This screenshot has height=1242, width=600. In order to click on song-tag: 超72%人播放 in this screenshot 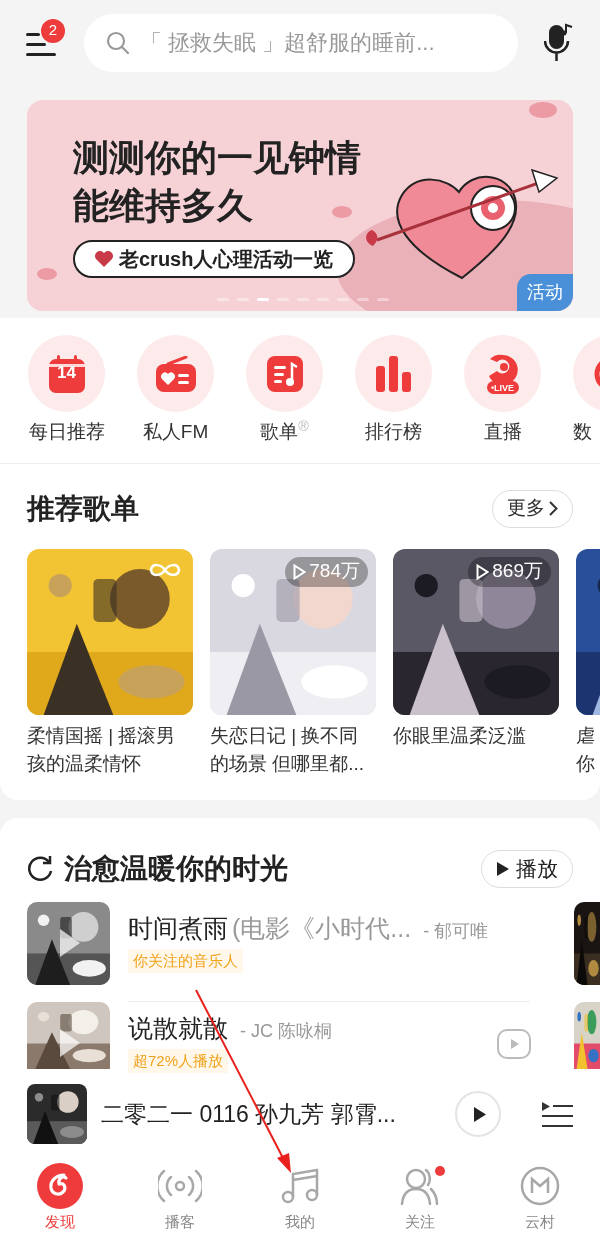, I will do `click(178, 1061)`.